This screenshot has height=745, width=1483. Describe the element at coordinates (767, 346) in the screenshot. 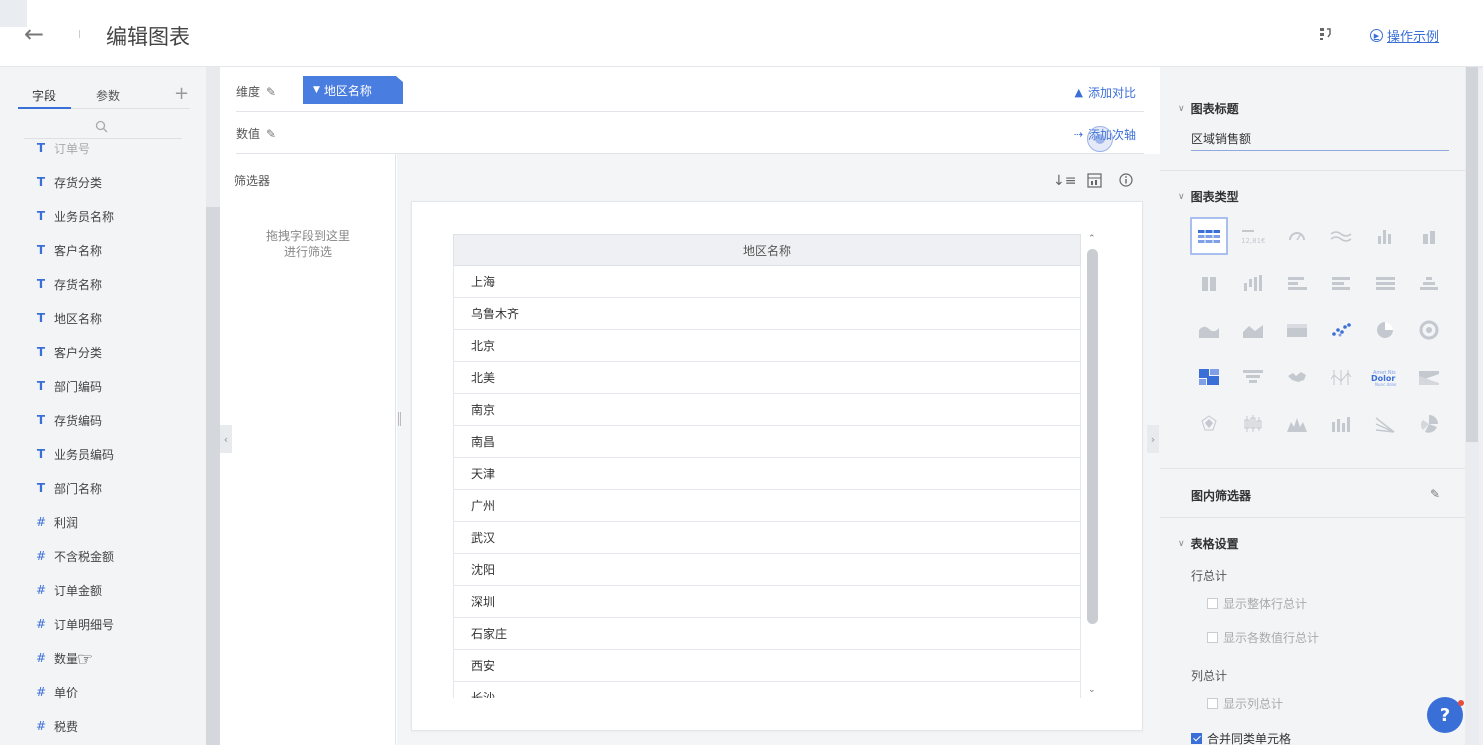

I see `table-row: 北京` at that location.